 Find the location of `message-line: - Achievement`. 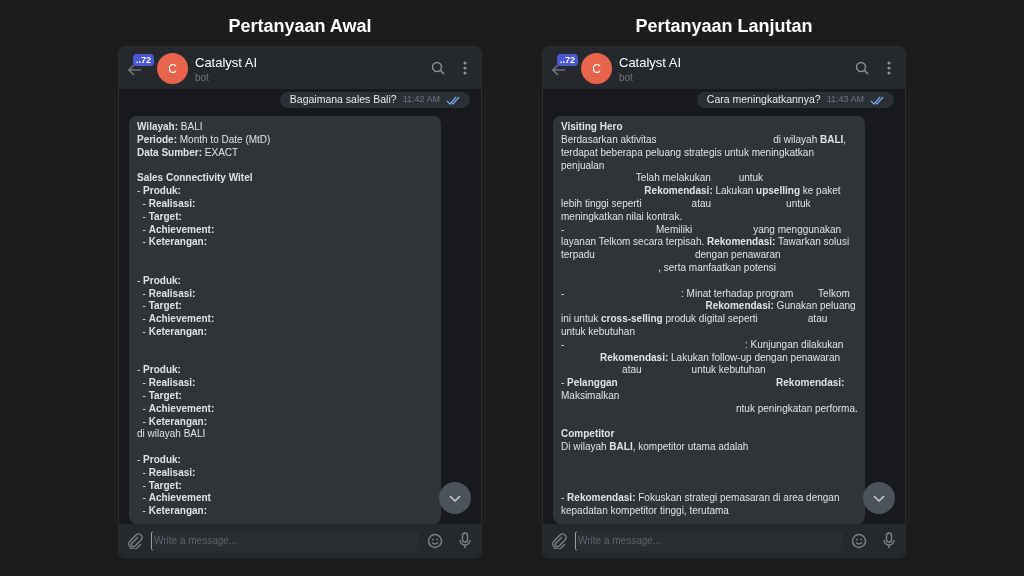

message-line: - Achievement is located at coordinates (176, 499).